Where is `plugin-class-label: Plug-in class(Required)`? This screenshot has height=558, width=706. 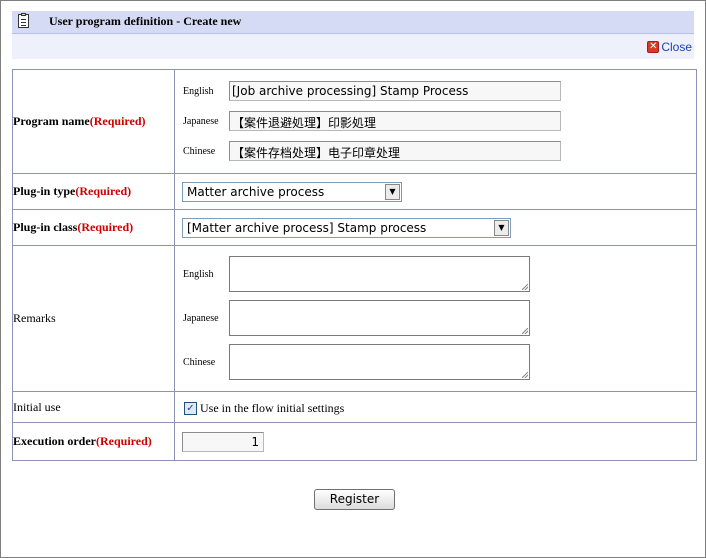
plugin-class-label: Plug-in class(Required) is located at coordinates (93, 227).